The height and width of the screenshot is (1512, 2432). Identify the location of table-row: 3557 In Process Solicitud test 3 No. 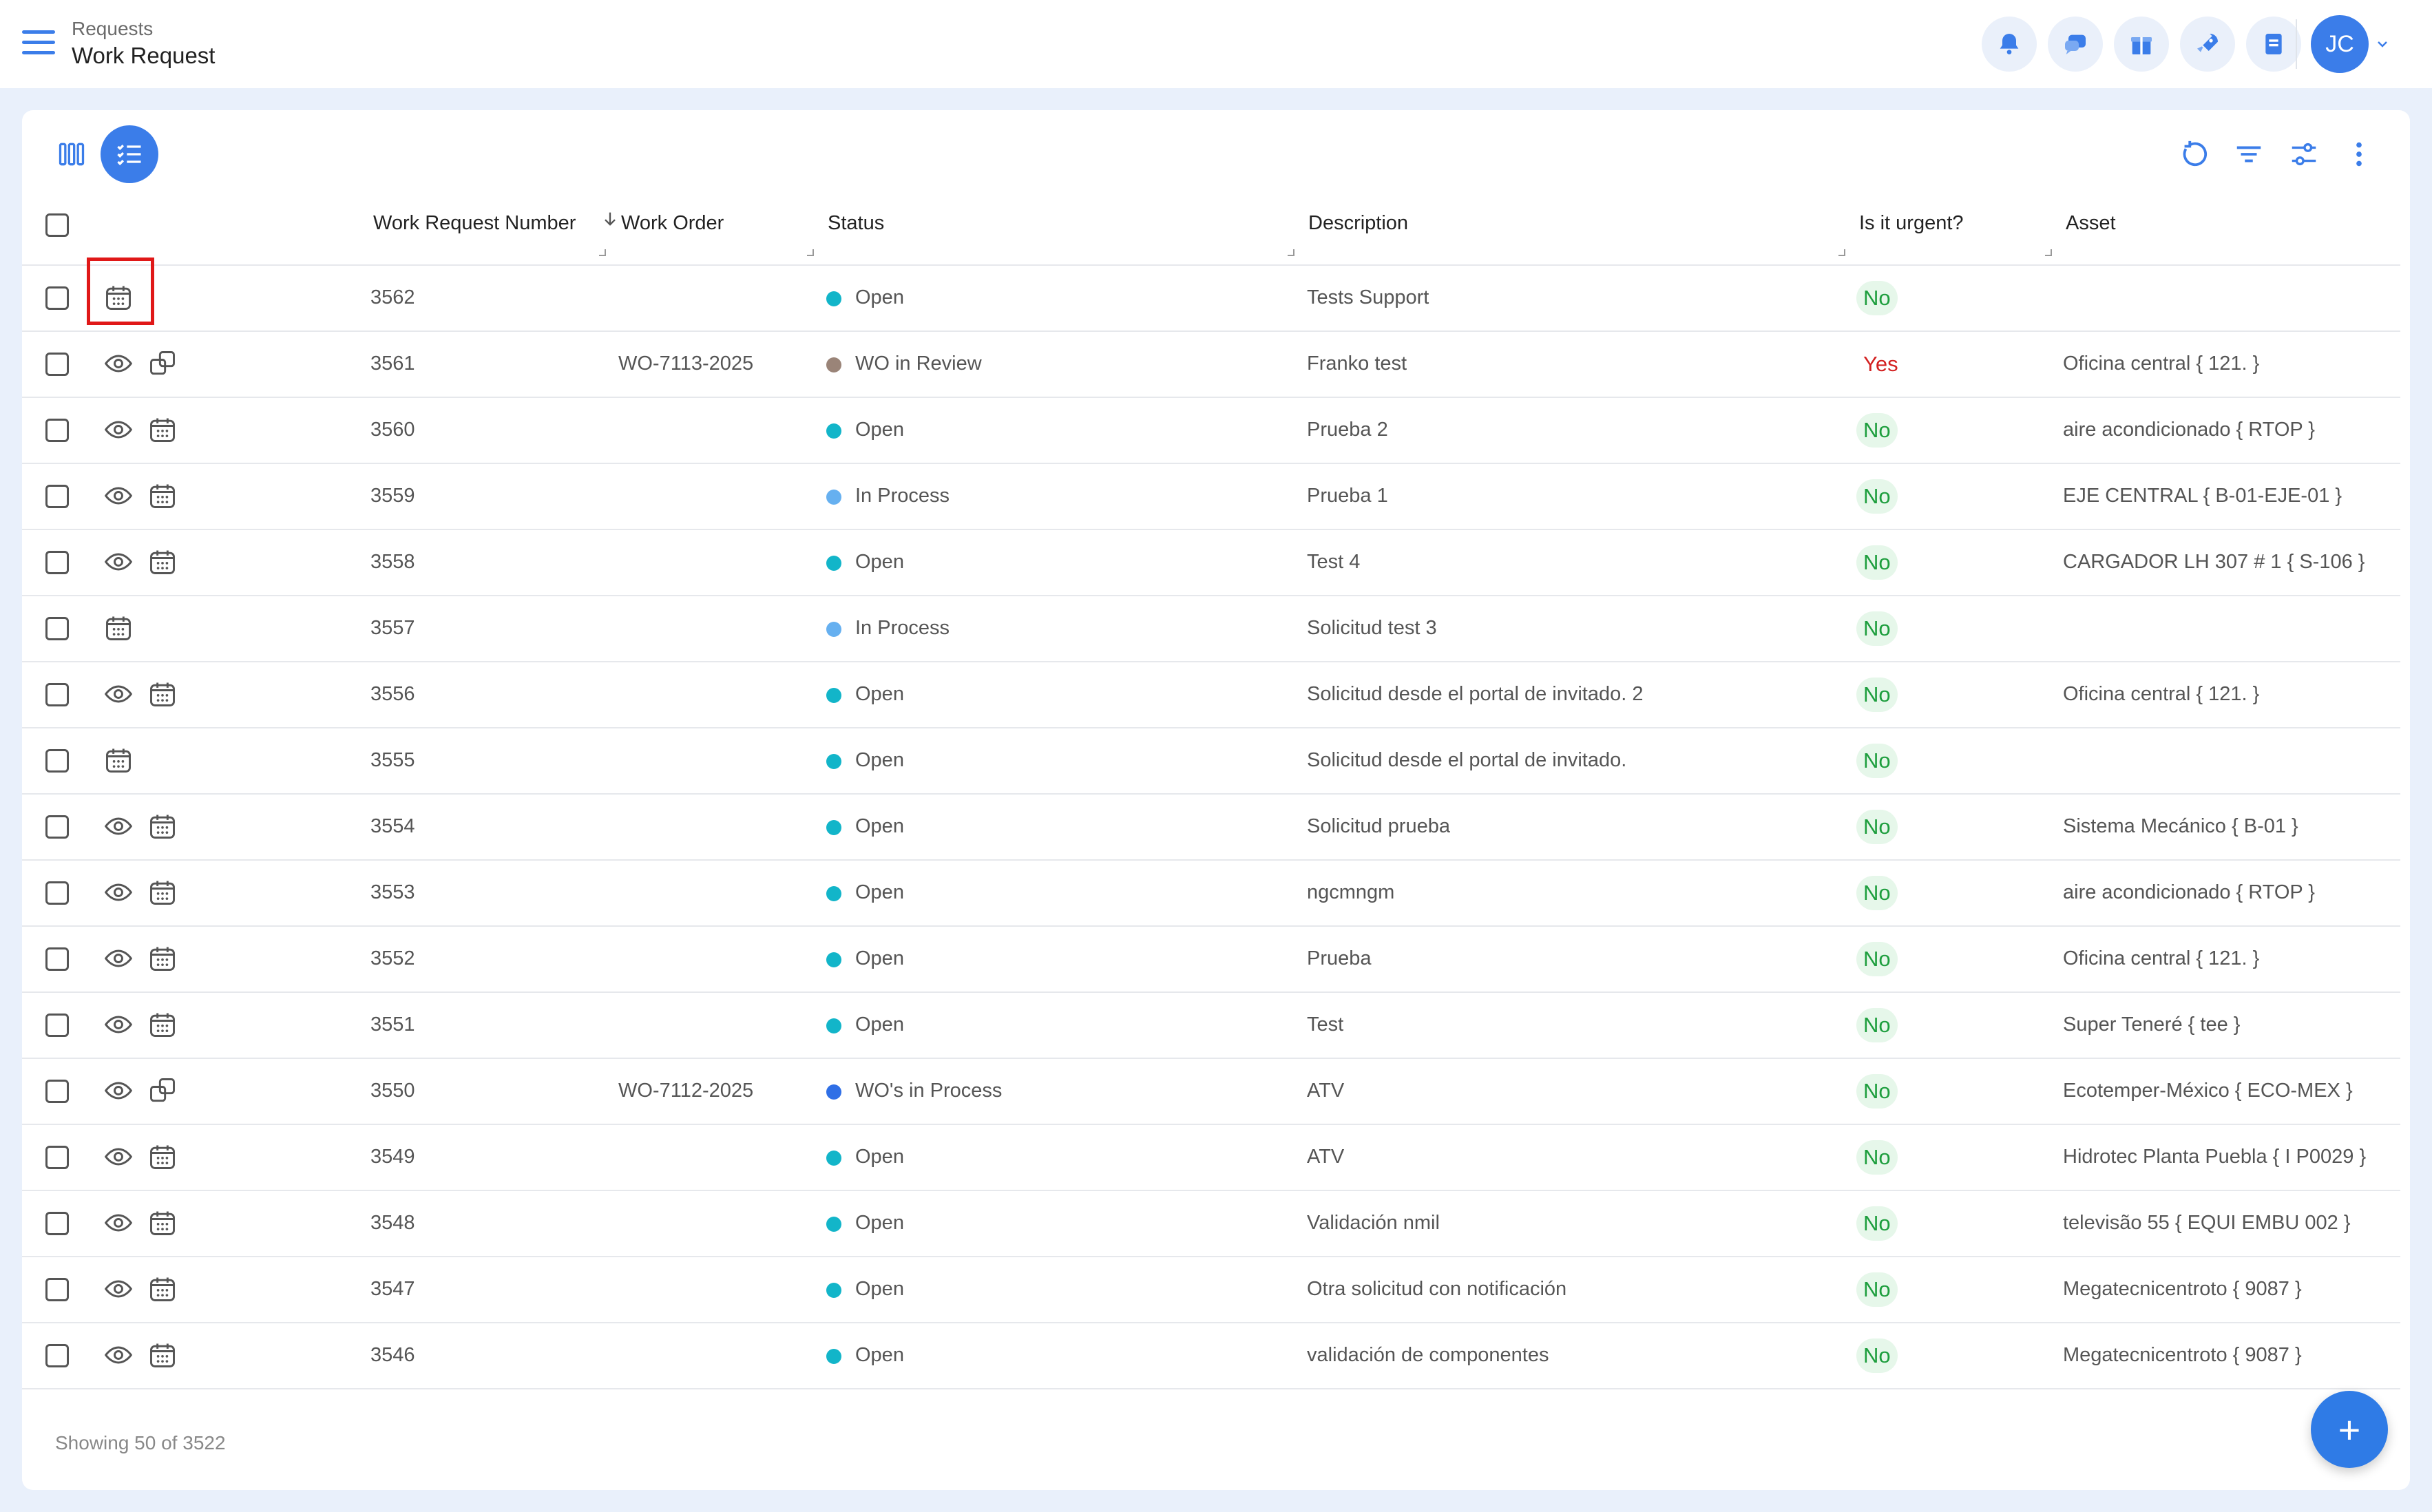
(1211, 629).